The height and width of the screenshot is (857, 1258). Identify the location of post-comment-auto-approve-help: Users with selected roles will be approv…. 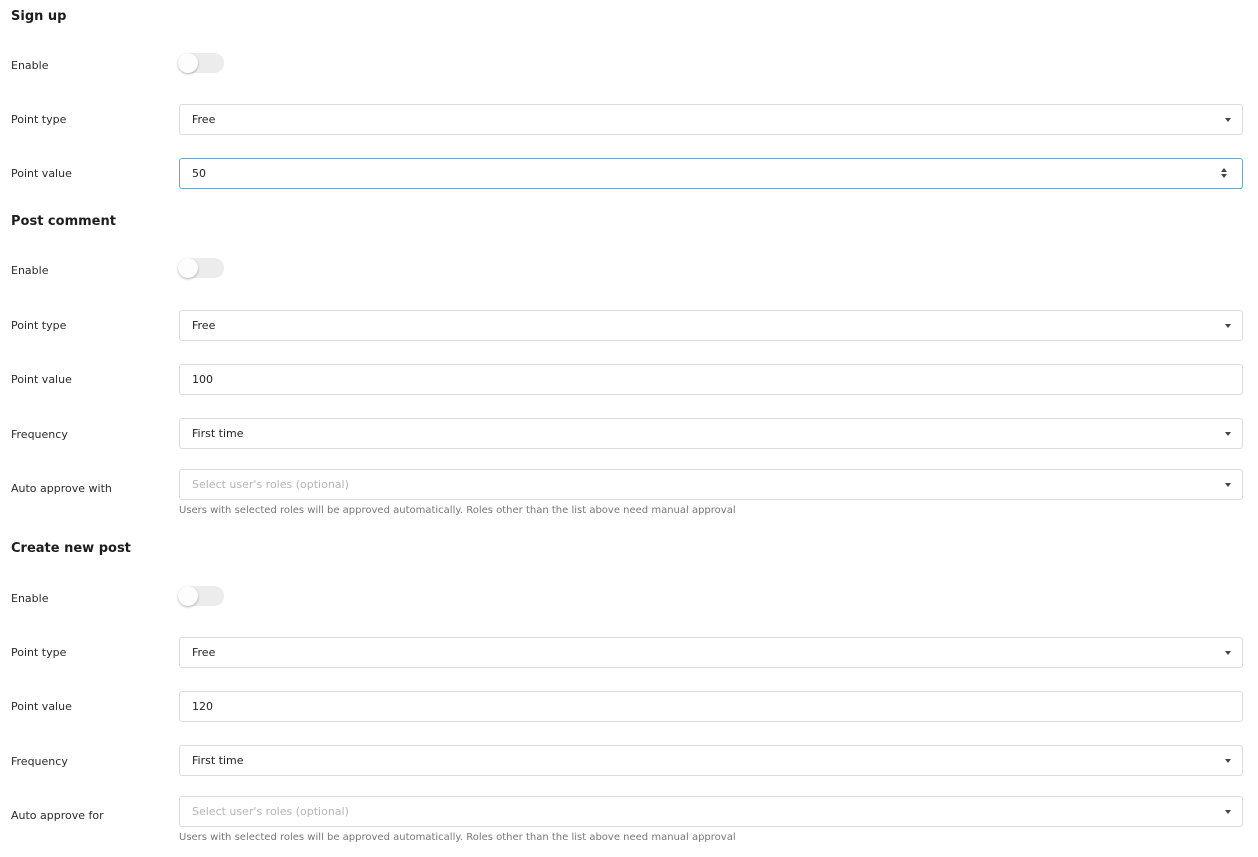
(457, 510).